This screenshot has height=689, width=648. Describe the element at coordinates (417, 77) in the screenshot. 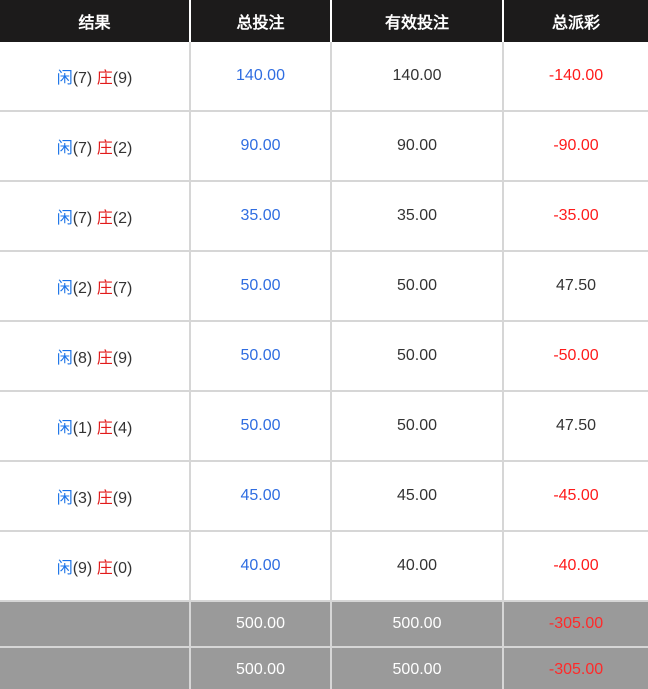

I see `valid-bet-cell: 140.00` at that location.